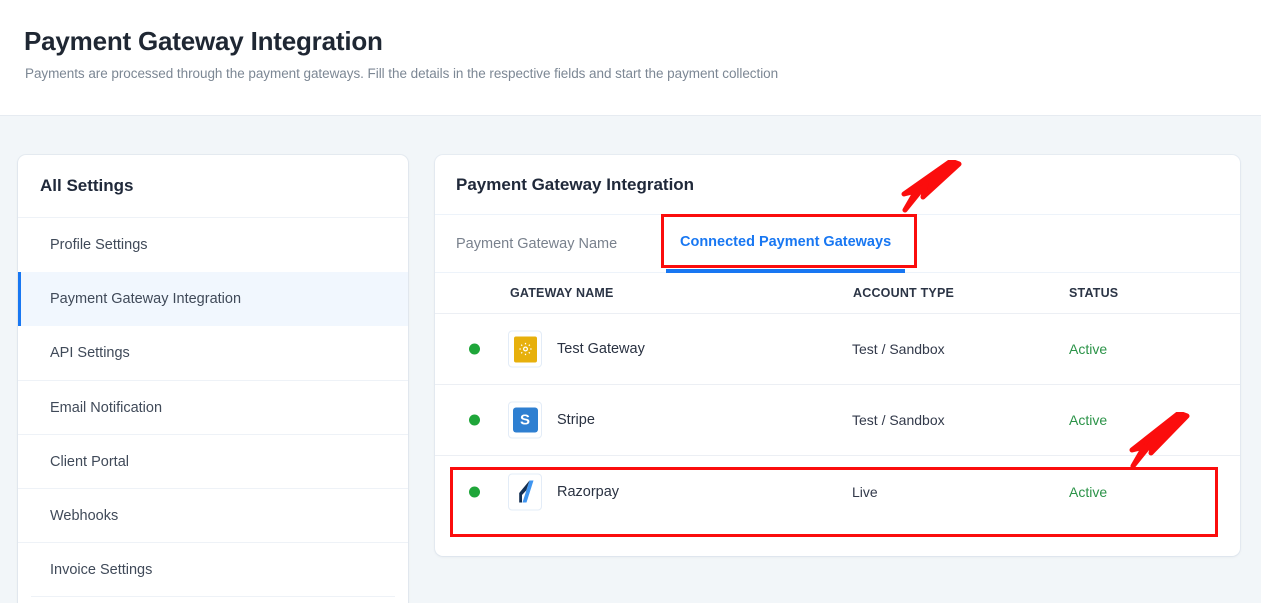 The height and width of the screenshot is (603, 1261). What do you see at coordinates (99, 245) in the screenshot?
I see `sidebar-item-label: Profile Settings` at bounding box center [99, 245].